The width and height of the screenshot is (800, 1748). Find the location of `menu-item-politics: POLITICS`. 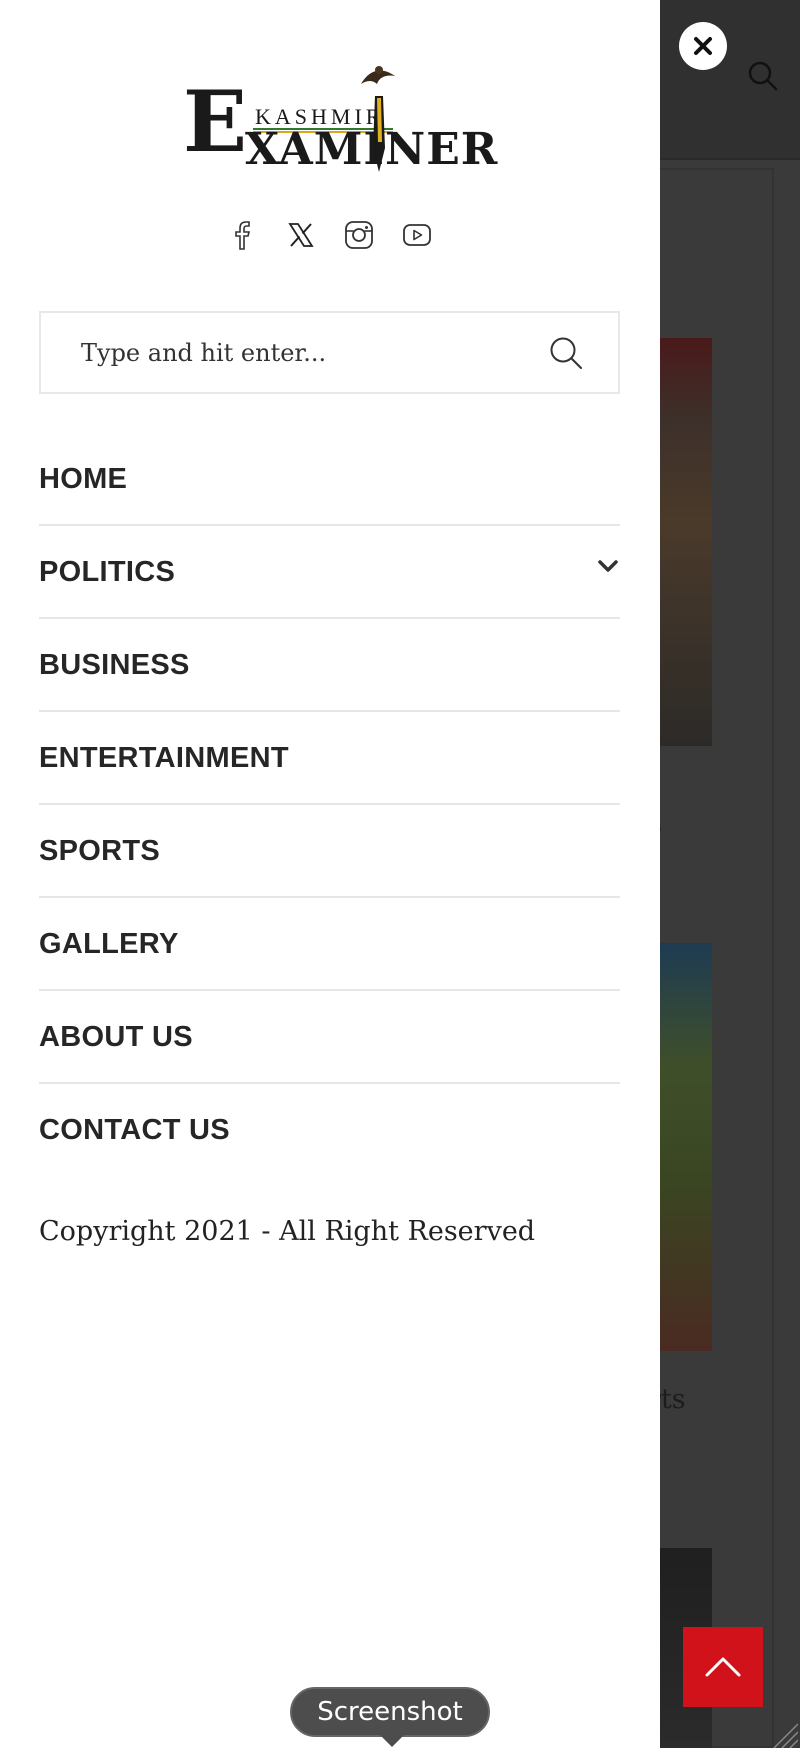

menu-item-politics: POLITICS is located at coordinates (329, 572).